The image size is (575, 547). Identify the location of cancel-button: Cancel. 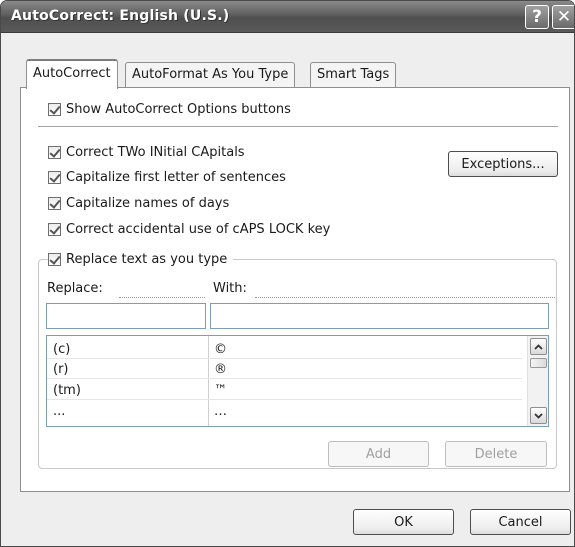
(520, 522).